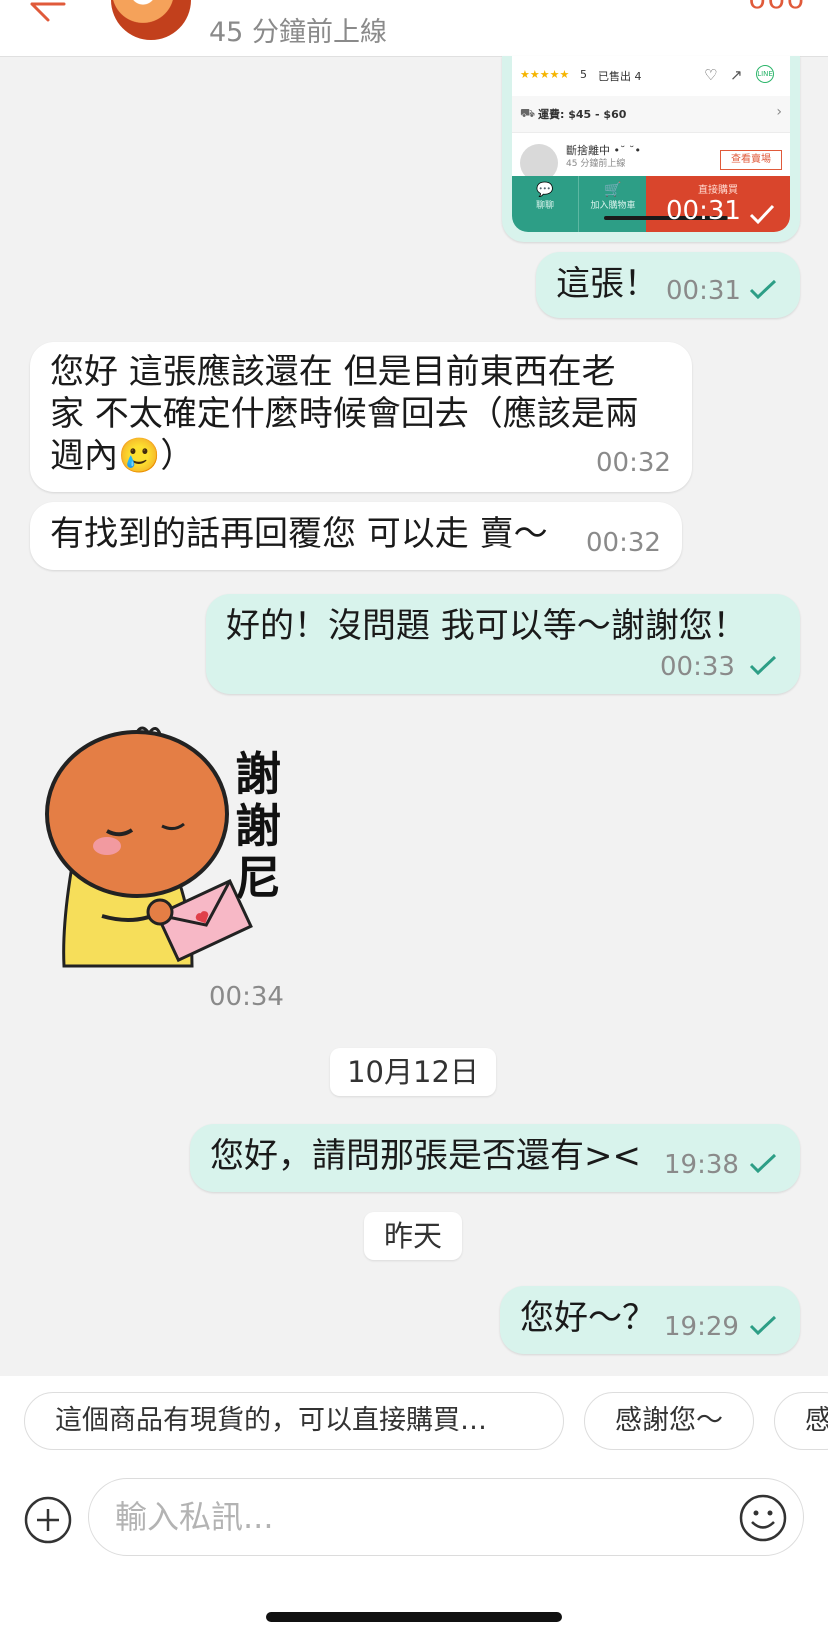 The width and height of the screenshot is (828, 1640). Describe the element at coordinates (545, 190) in the screenshot. I see `chat-bubble-icon: 💬` at that location.